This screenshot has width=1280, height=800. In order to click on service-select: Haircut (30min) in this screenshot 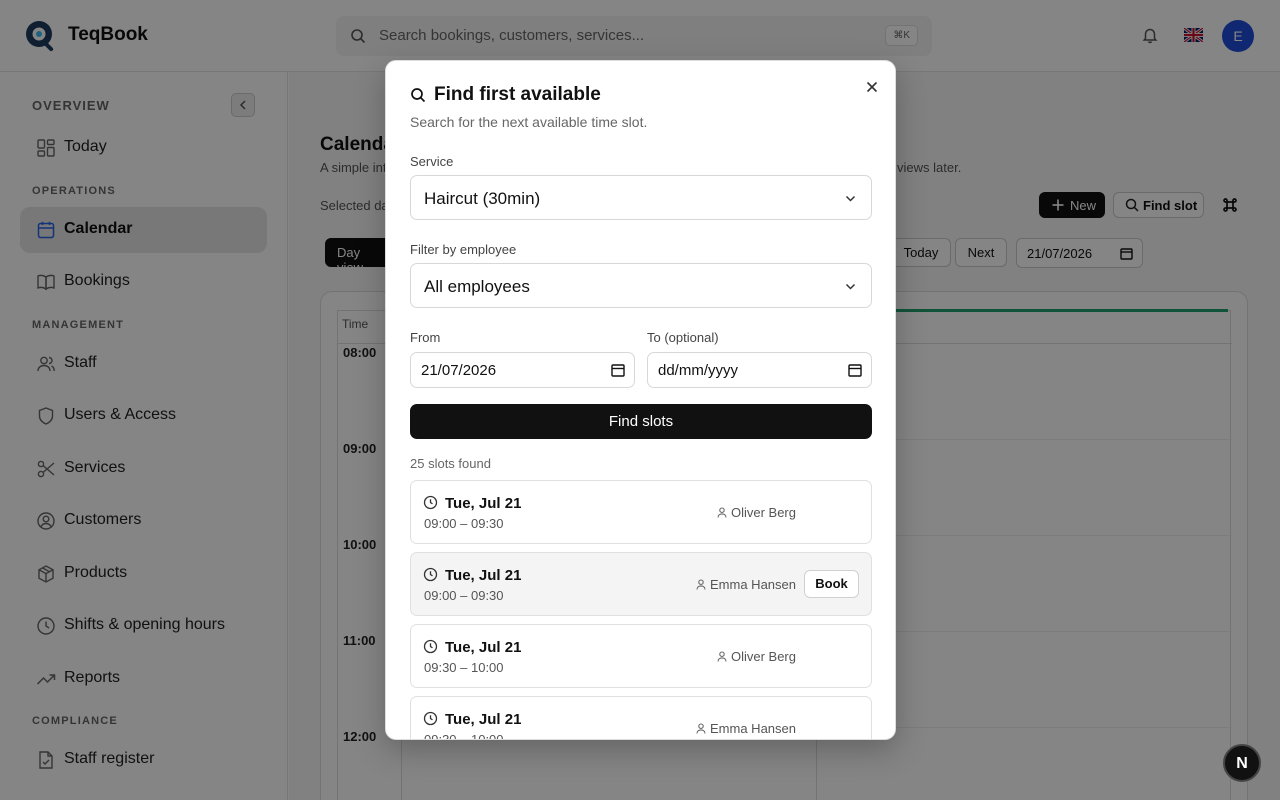, I will do `click(641, 197)`.